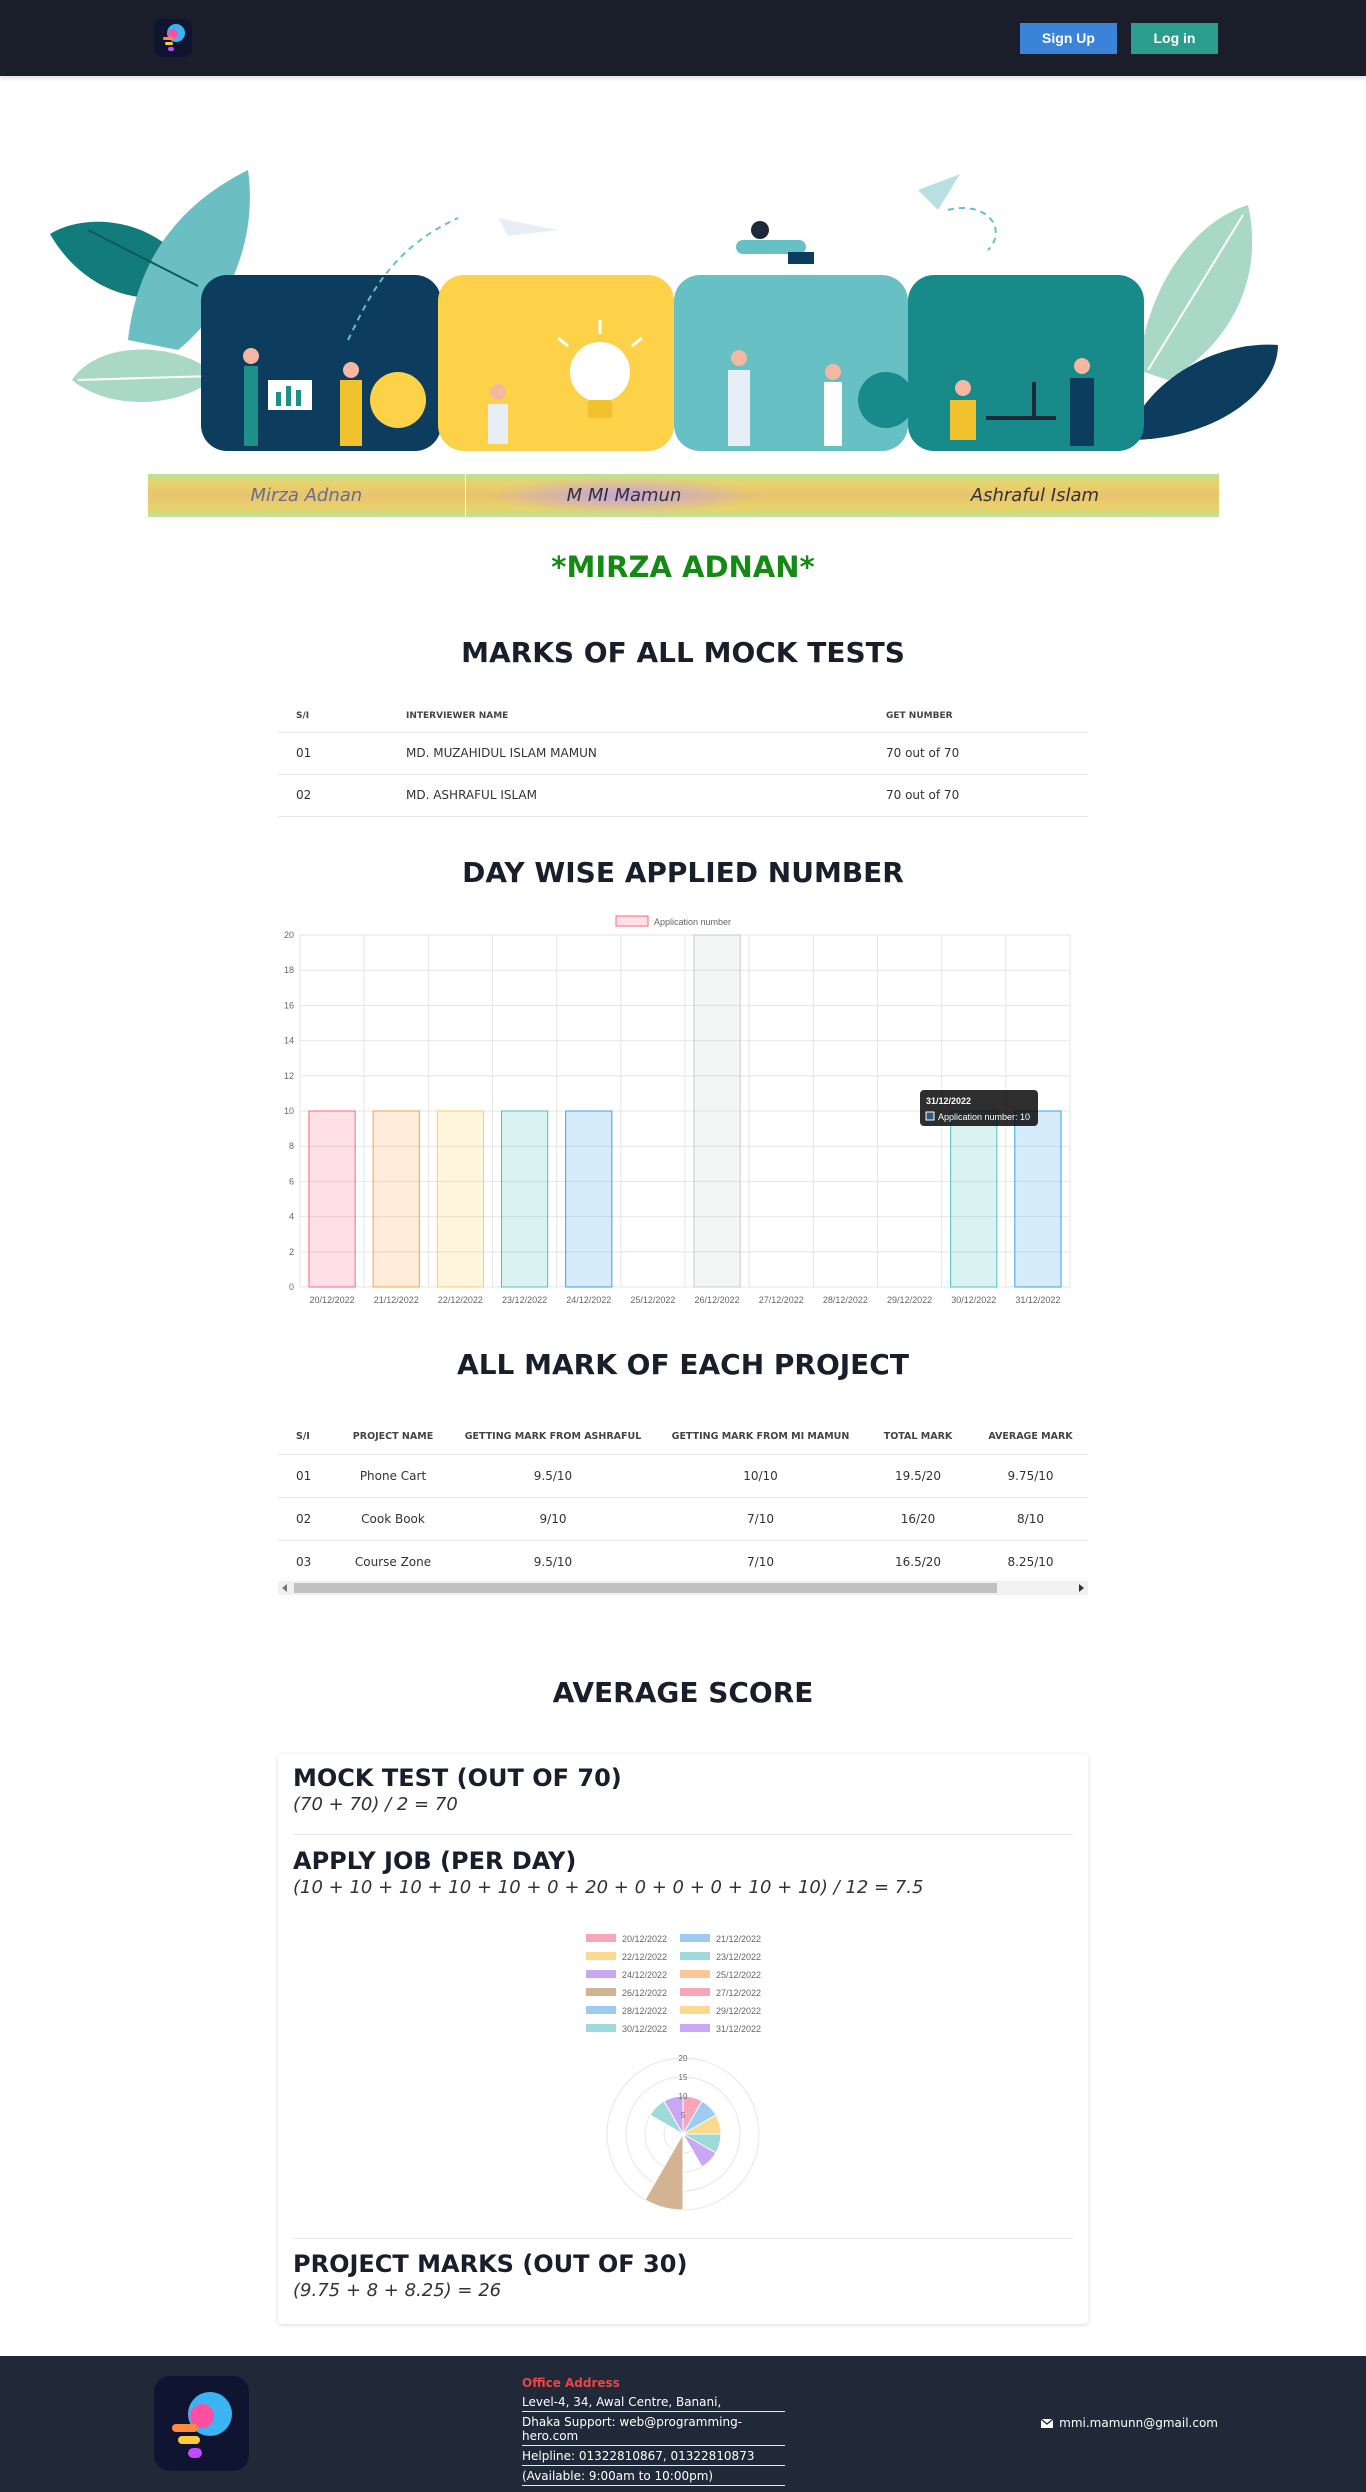 The height and width of the screenshot is (2492, 1366). I want to click on office-line: Dhaka Support: web@programming-hero.com, so click(653, 2429).